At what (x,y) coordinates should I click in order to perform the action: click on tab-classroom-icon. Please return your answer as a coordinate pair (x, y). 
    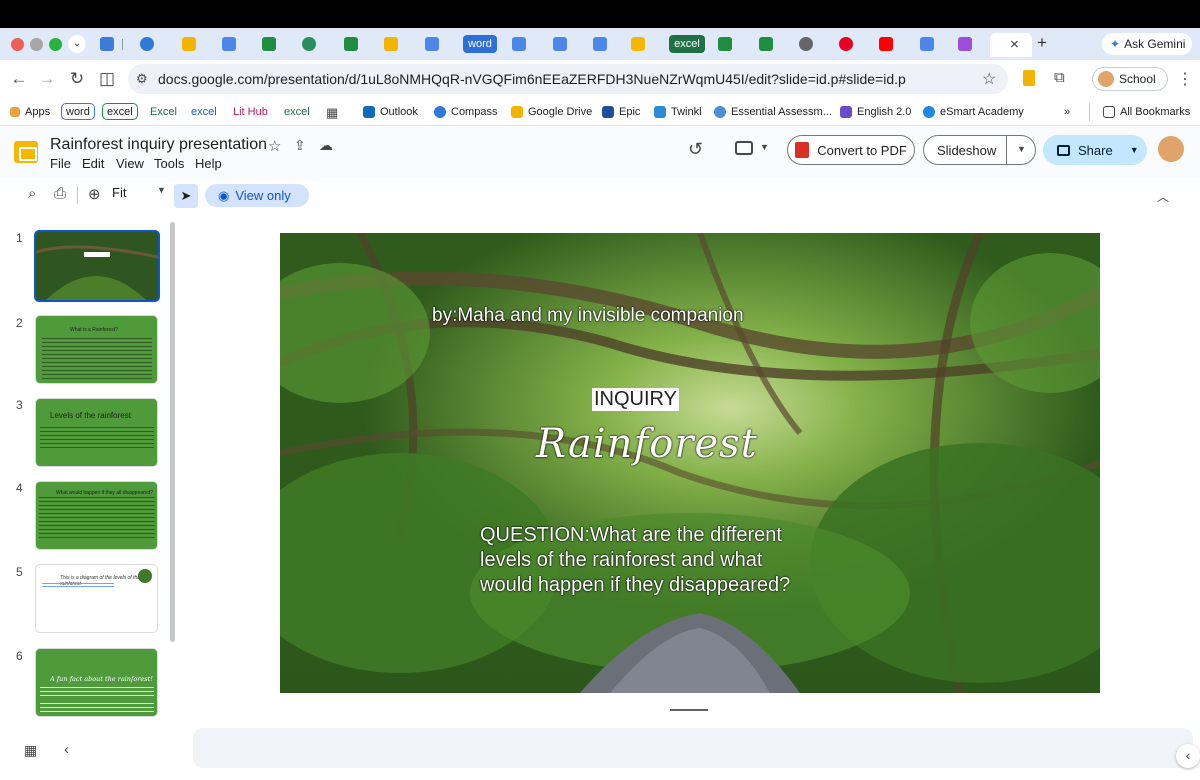
    Looking at the image, I should click on (965, 44).